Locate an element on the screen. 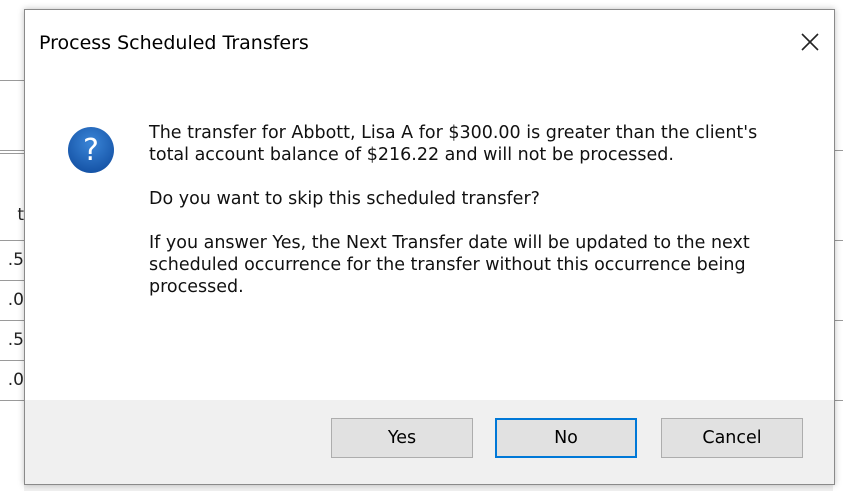 The image size is (843, 491). close-button is located at coordinates (810, 42).